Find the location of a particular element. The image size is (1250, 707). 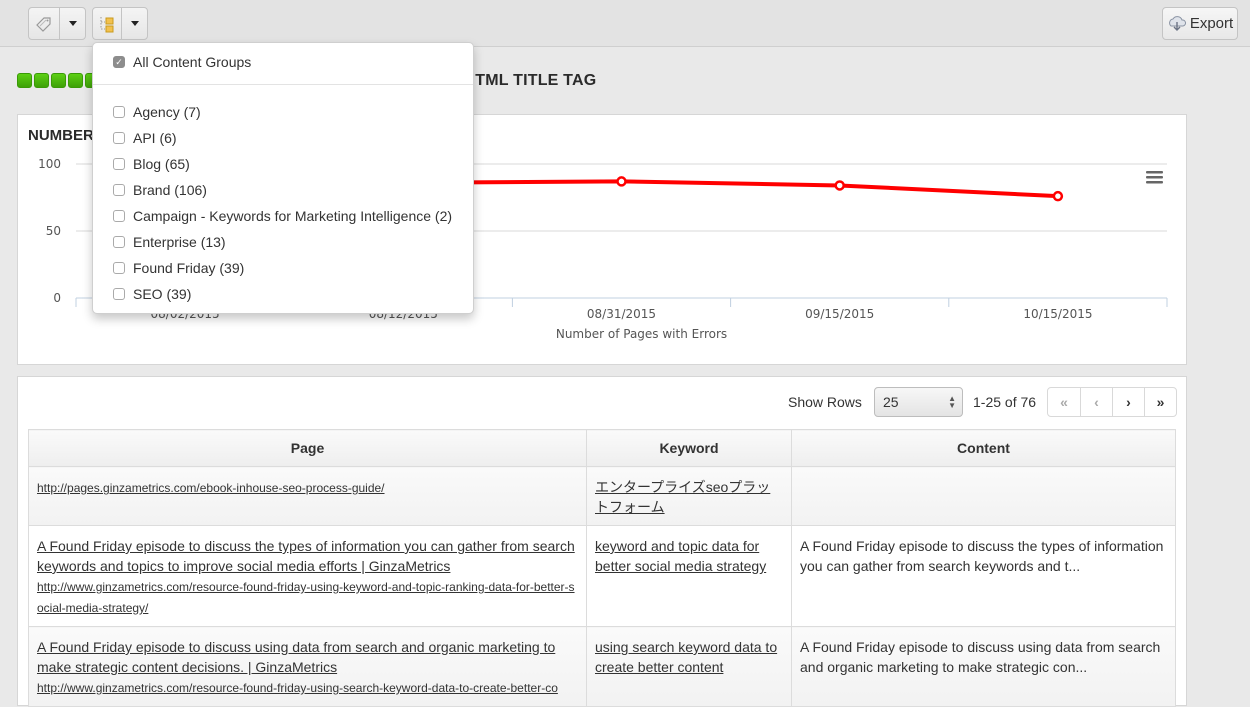

content-groups-dropdown-toggle is located at coordinates (134, 23).